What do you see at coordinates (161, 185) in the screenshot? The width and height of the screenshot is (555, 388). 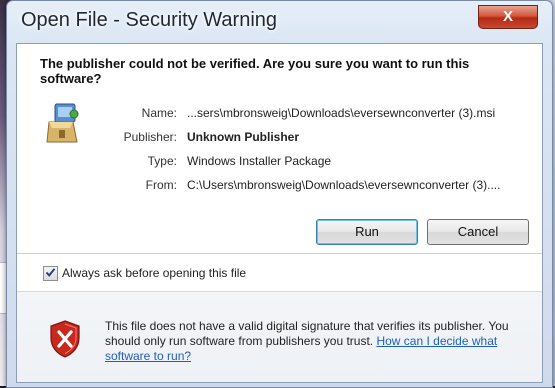 I see `from-label: From:` at bounding box center [161, 185].